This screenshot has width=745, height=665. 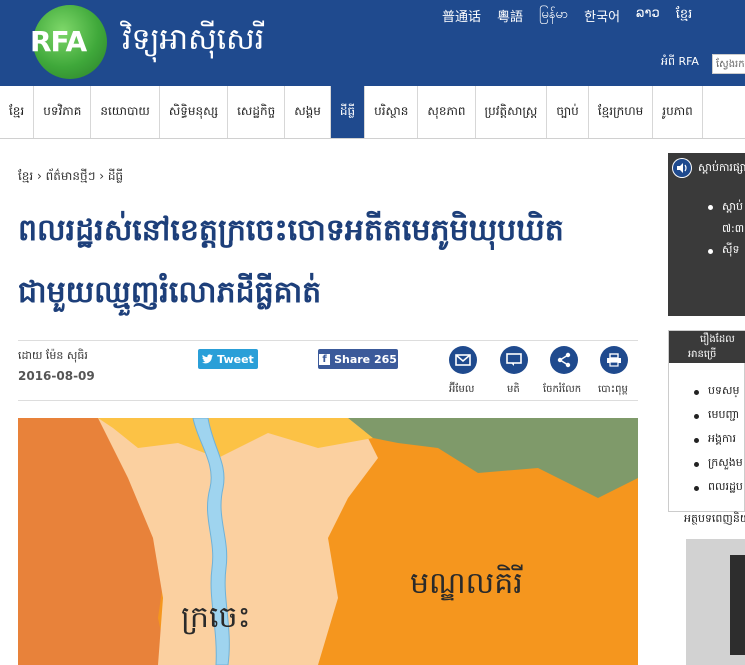 I want to click on thumbnail-figure, so click(x=737, y=605).